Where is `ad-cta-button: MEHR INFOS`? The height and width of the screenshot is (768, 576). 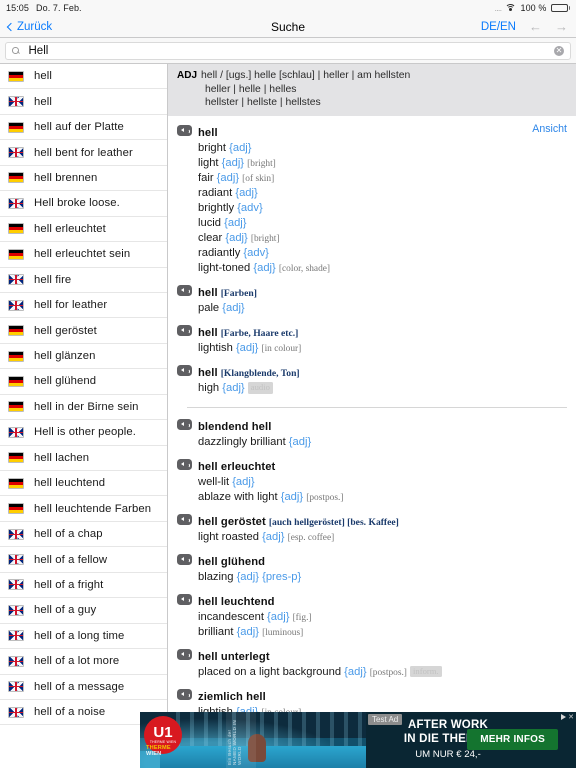 ad-cta-button: MEHR INFOS is located at coordinates (512, 739).